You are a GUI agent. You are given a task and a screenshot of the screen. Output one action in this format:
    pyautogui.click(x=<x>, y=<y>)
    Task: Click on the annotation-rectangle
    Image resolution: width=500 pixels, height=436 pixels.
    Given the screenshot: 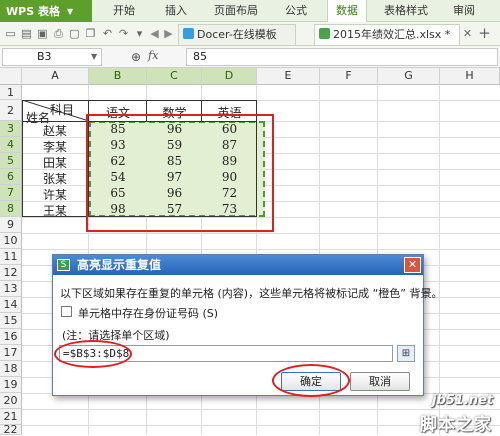 What is the action you would take?
    pyautogui.click(x=180, y=173)
    